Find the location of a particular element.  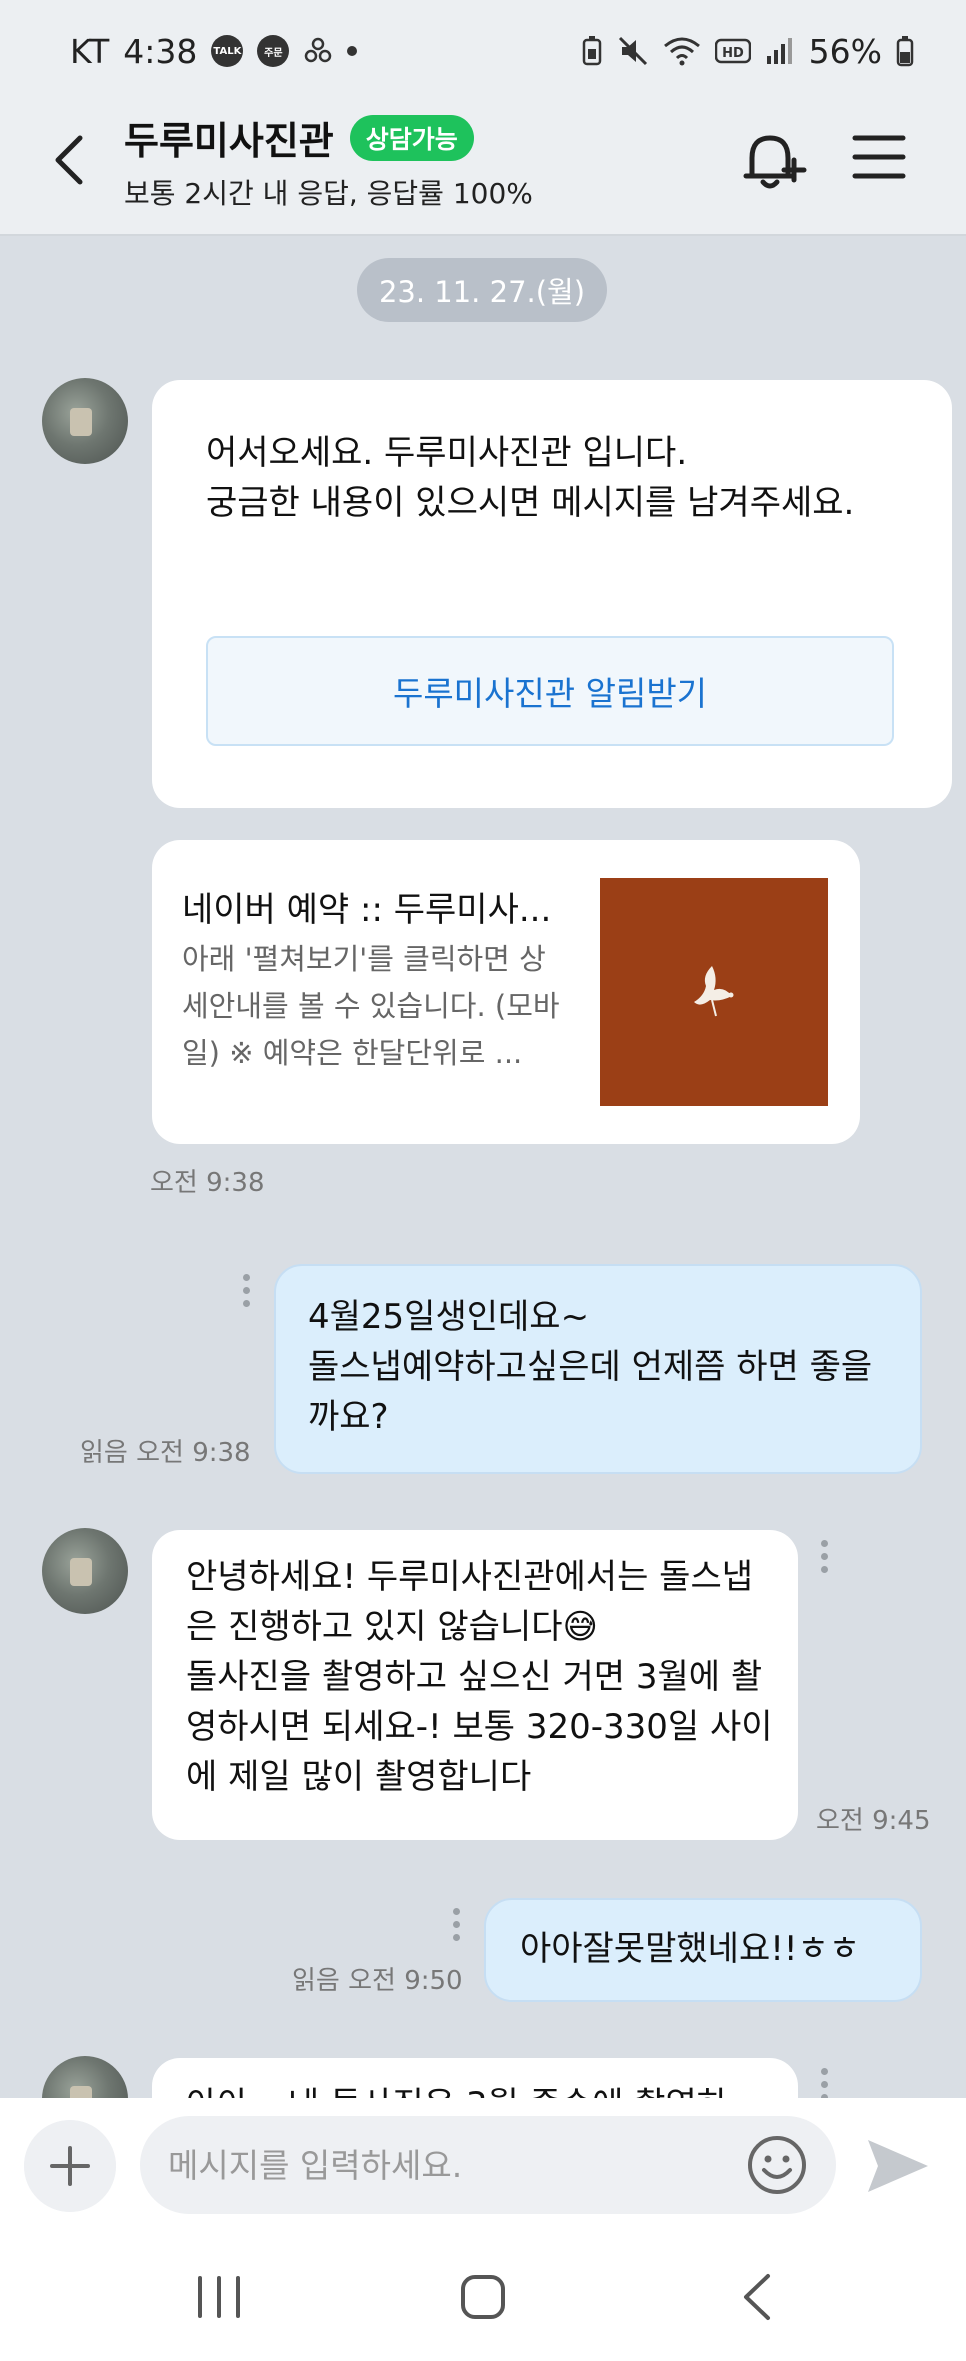

back-icon is located at coordinates (756, 2297).